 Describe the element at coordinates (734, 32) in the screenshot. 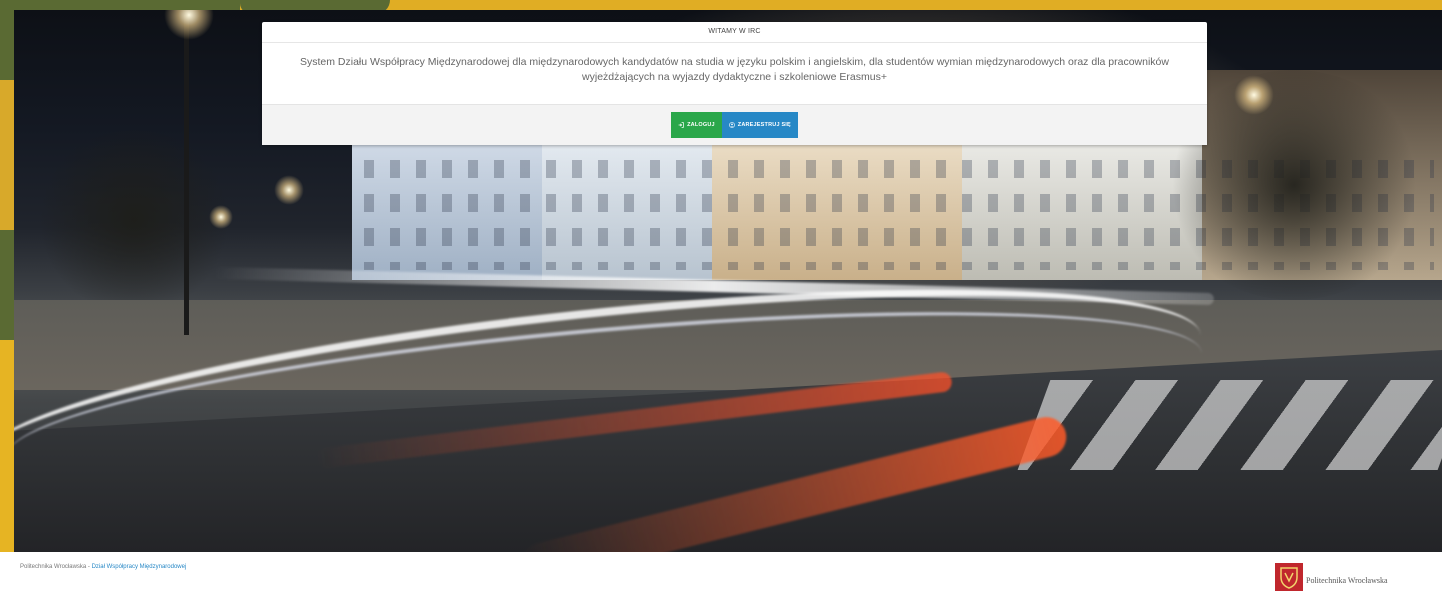

I see `panel-title: WITAMY W IRC` at that location.